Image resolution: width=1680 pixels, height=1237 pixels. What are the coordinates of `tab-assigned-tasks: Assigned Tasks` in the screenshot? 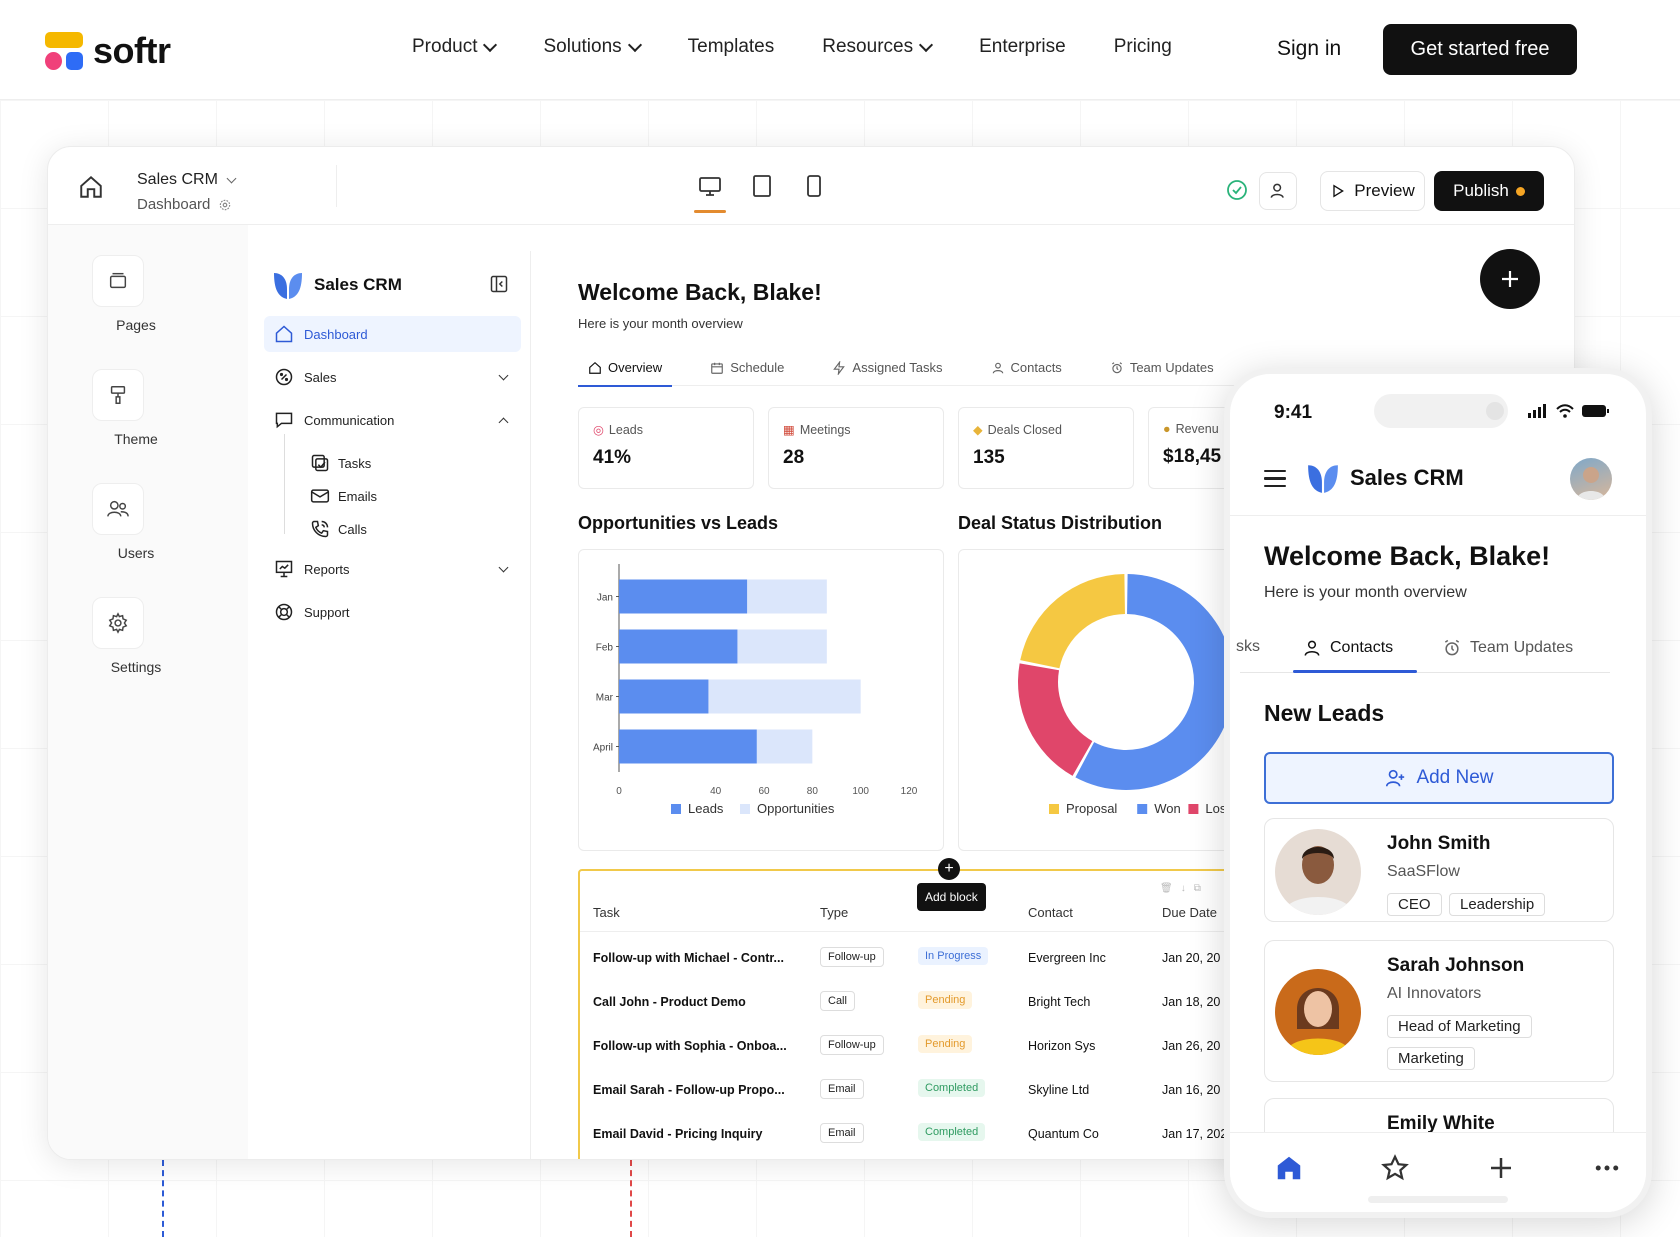 It's located at (887, 367).